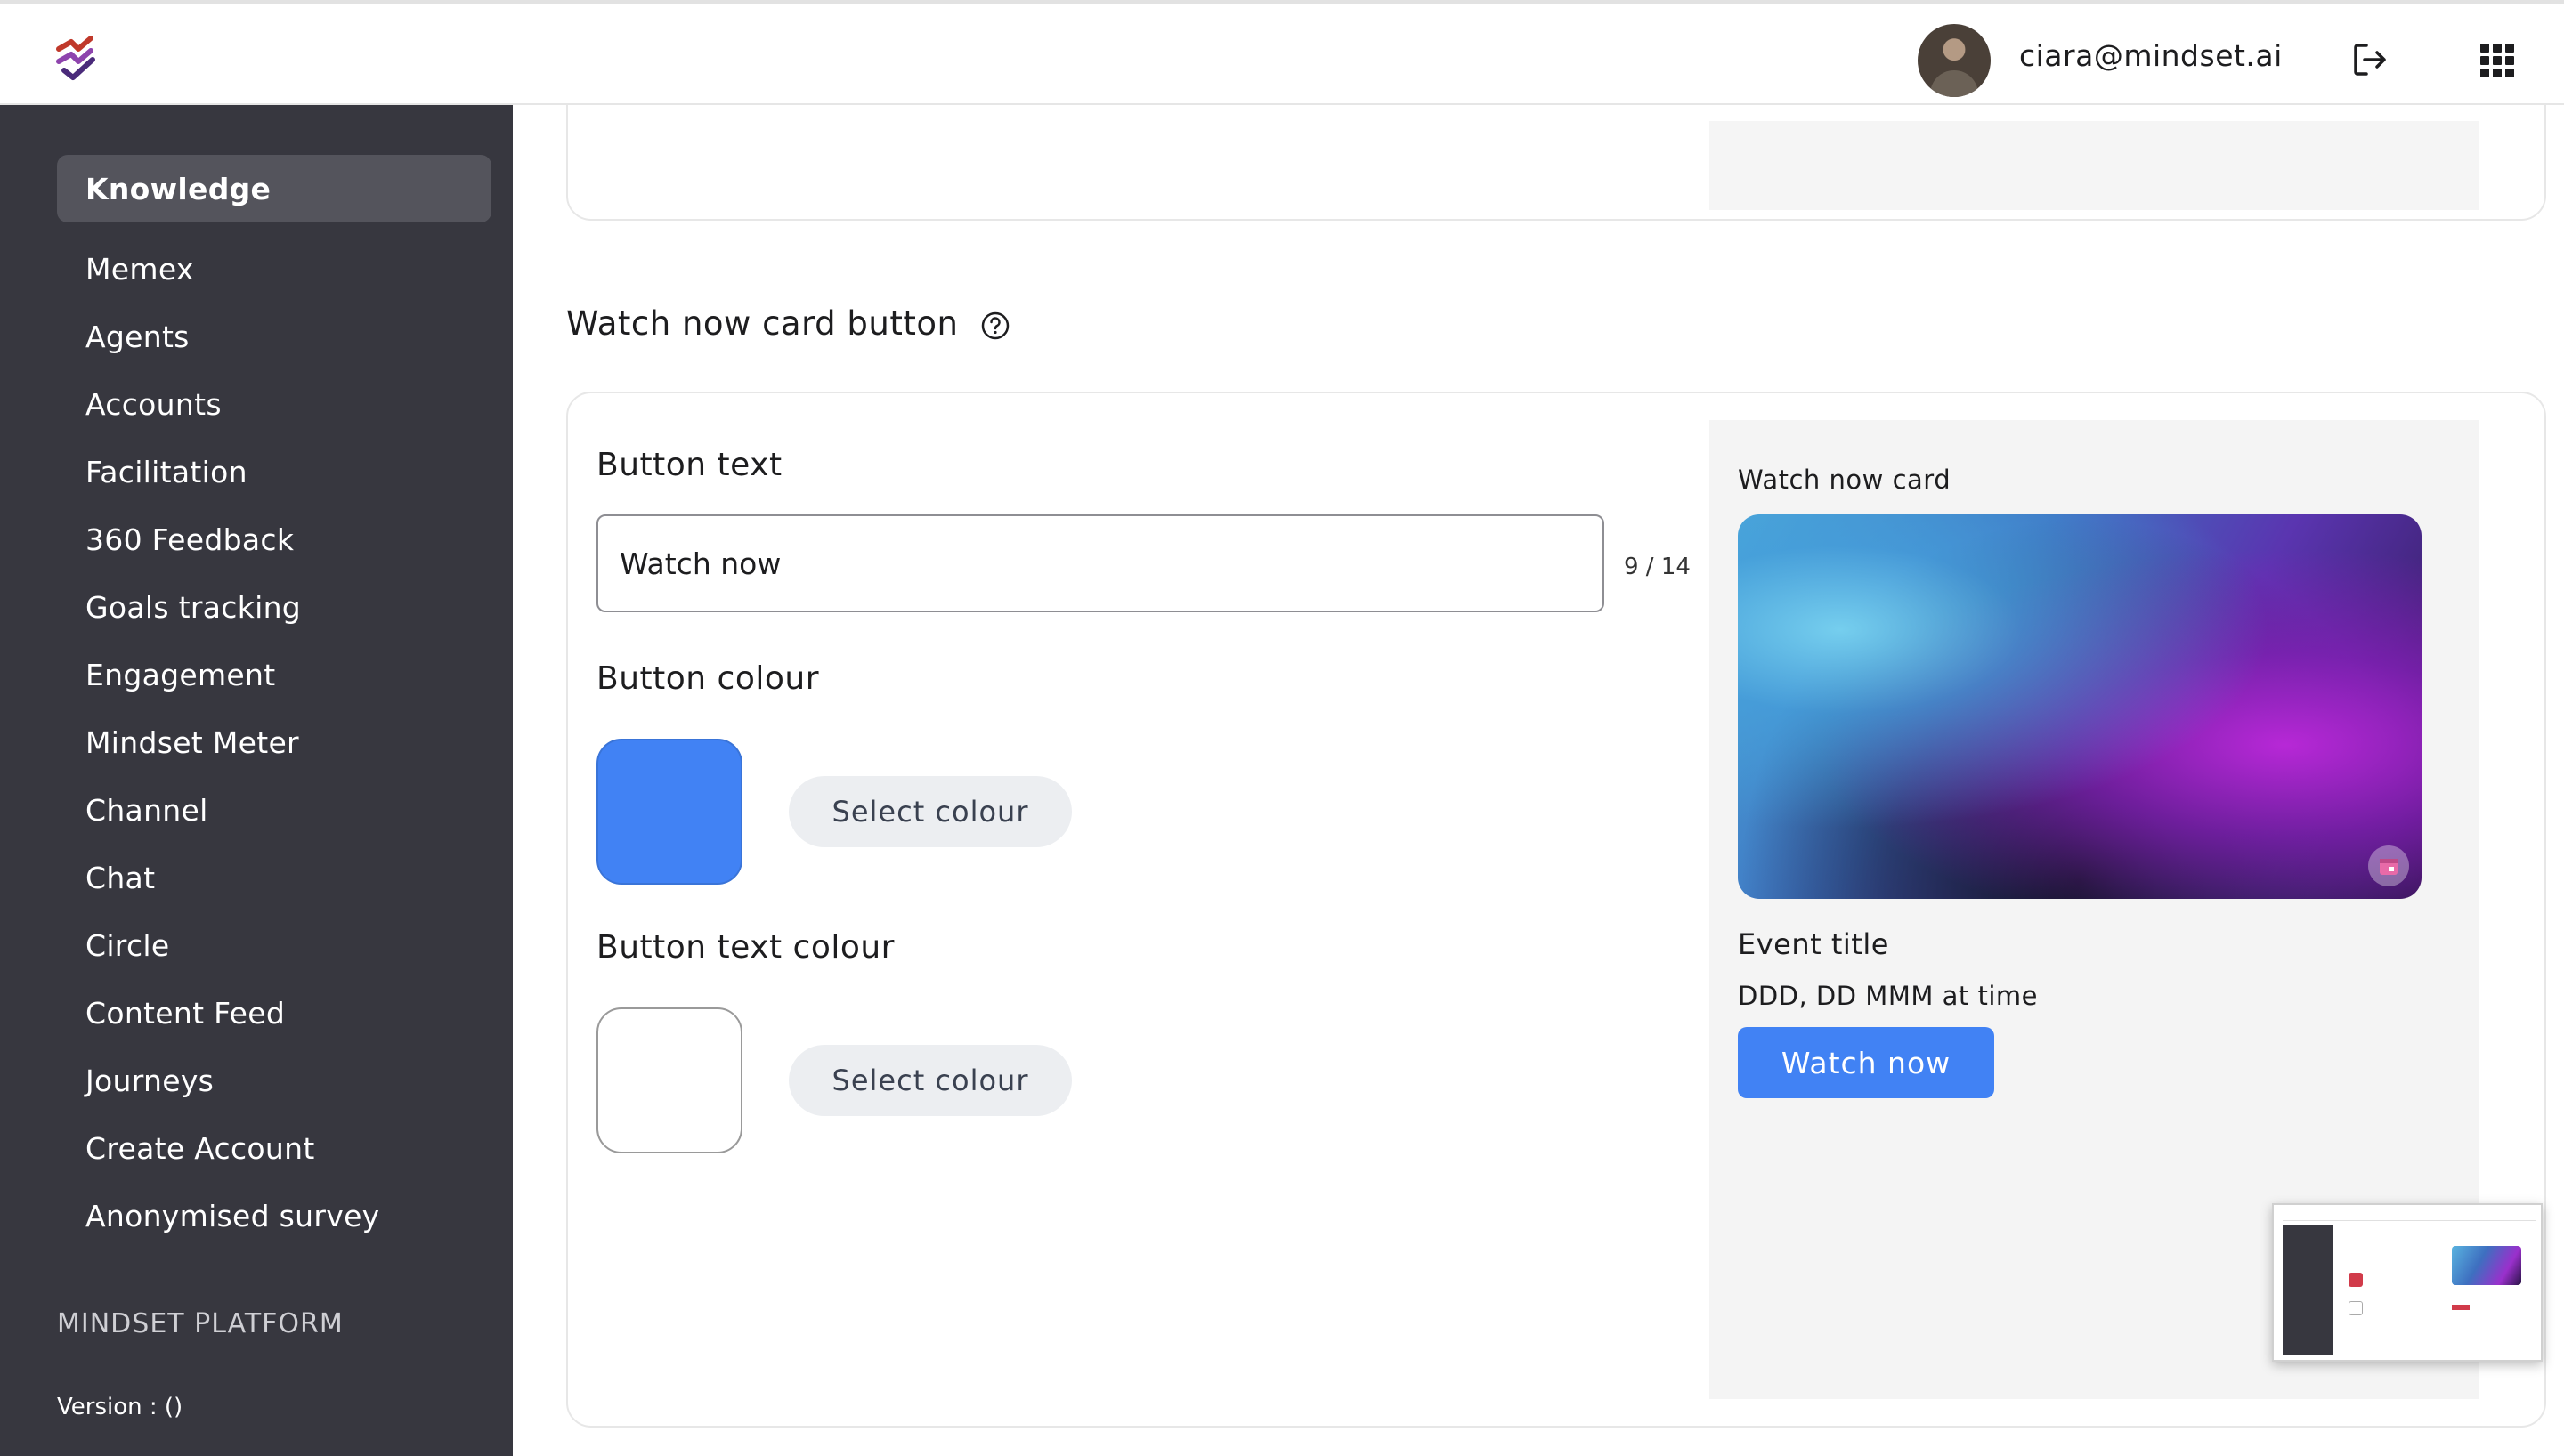  Describe the element at coordinates (274, 1080) in the screenshot. I see `sidebar-item-journeys: Journeys` at that location.